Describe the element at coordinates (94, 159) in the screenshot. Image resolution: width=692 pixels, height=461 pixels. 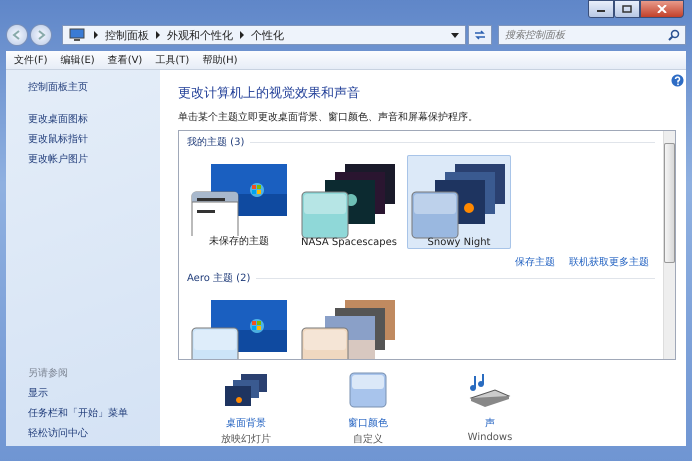
I see `sidebar-link: 更改帐户图片` at that location.